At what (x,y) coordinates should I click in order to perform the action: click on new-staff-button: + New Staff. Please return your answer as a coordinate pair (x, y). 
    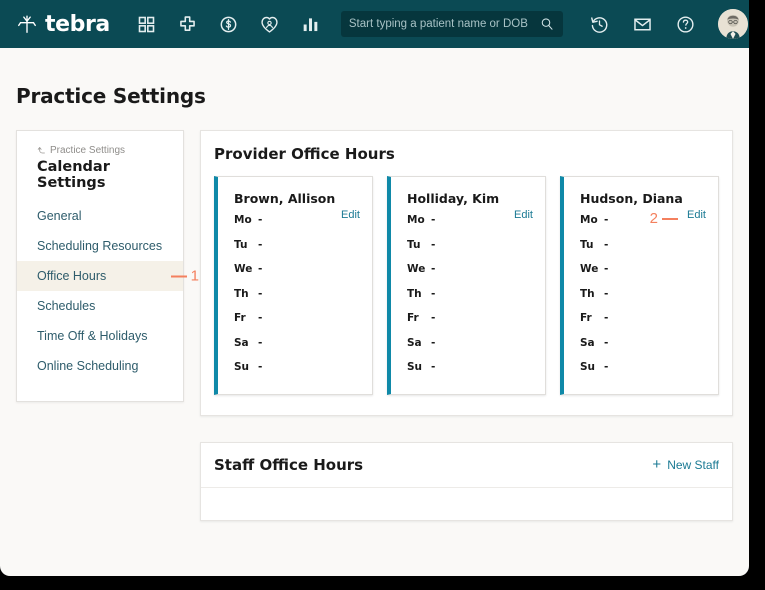
    Looking at the image, I should click on (685, 464).